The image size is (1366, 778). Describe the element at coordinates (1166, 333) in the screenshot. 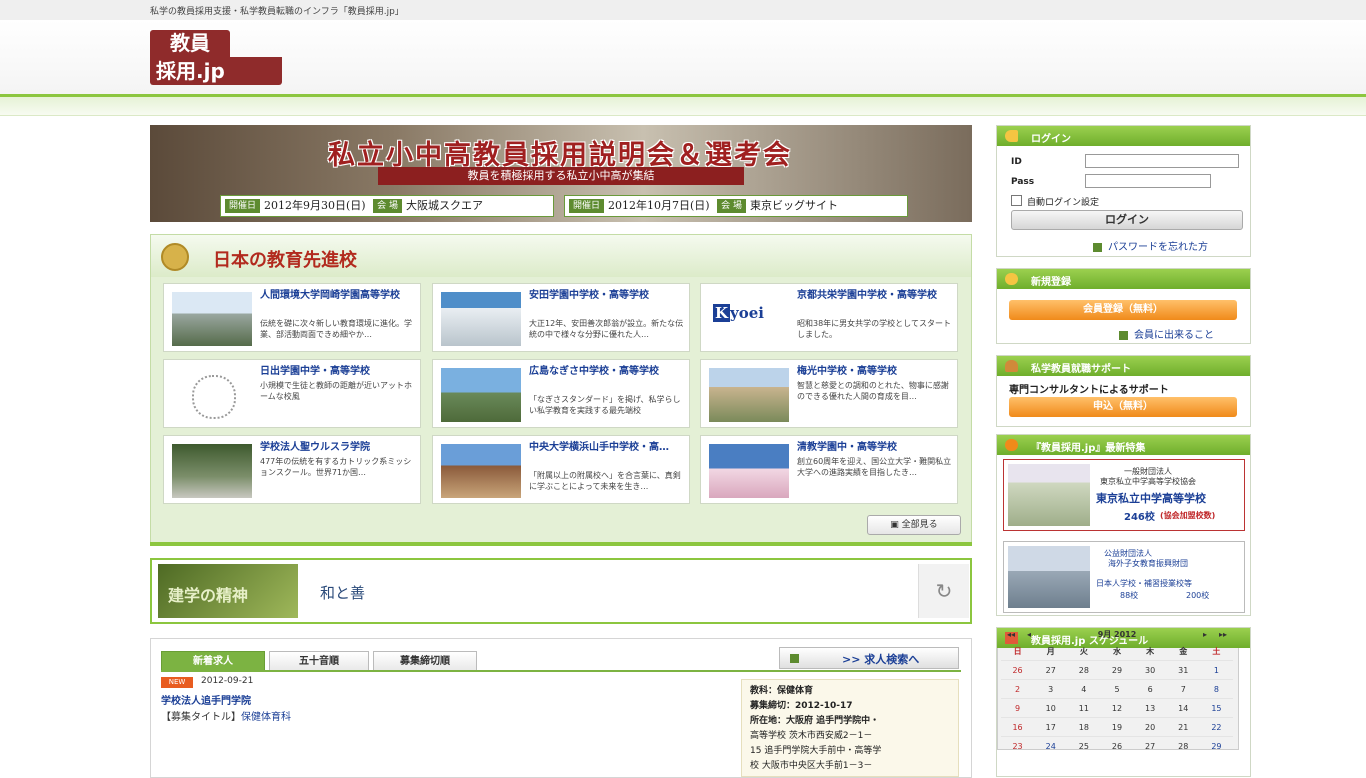

I see `member-benefits-link: 会員に出来ること` at that location.